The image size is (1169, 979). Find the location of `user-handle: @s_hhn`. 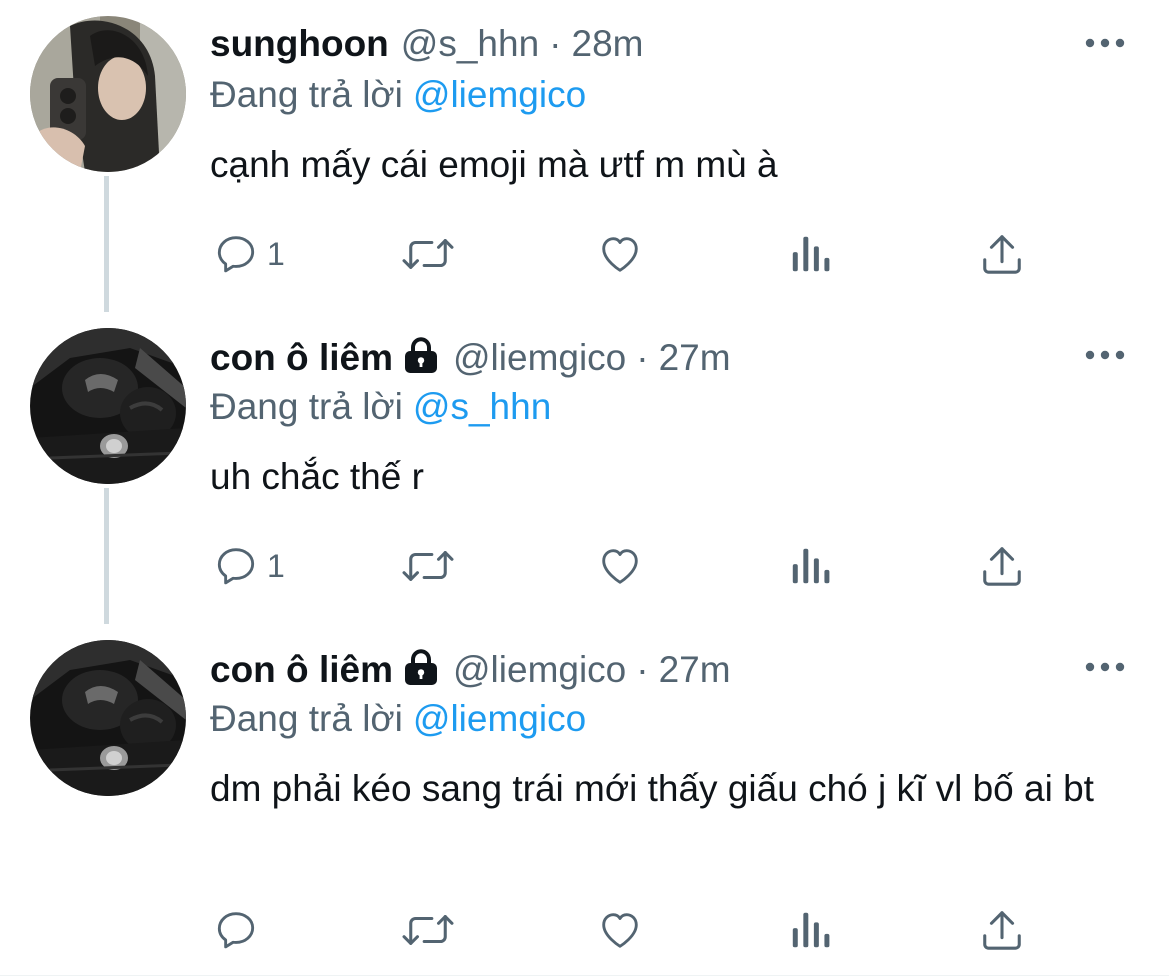

user-handle: @s_hhn is located at coordinates (470, 43).